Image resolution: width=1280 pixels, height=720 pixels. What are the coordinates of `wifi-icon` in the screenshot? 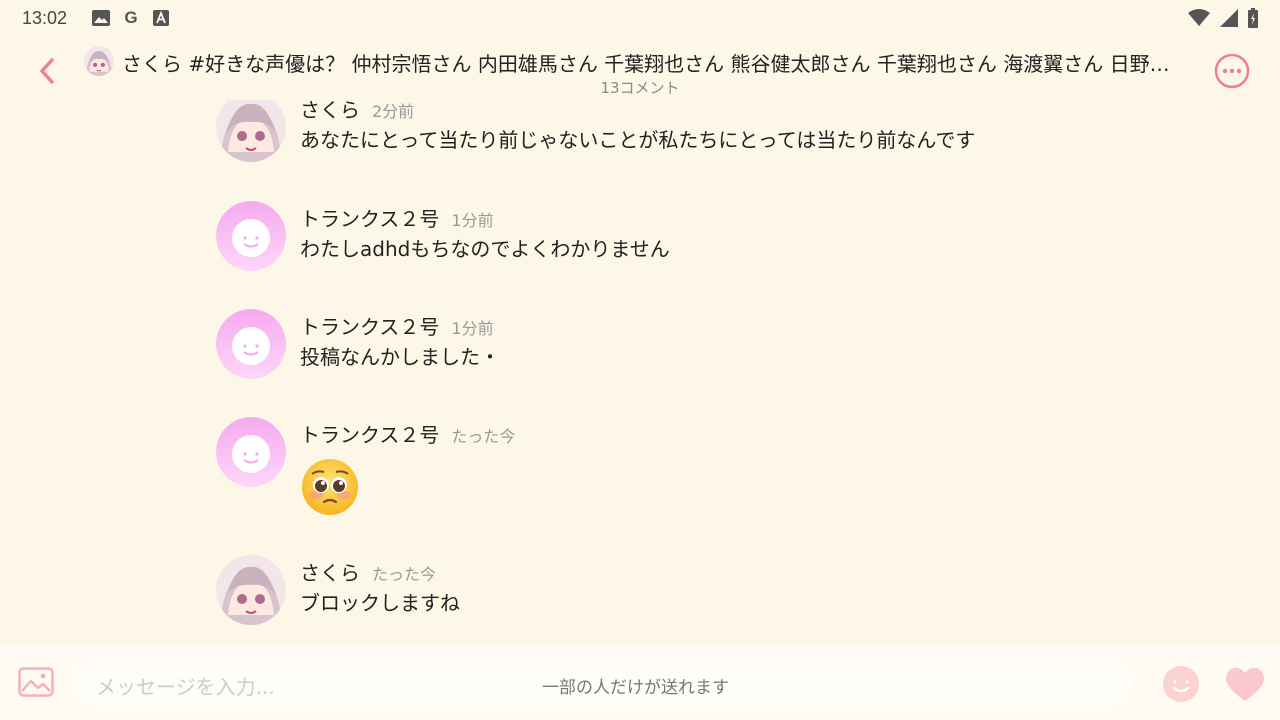 It's located at (1199, 20).